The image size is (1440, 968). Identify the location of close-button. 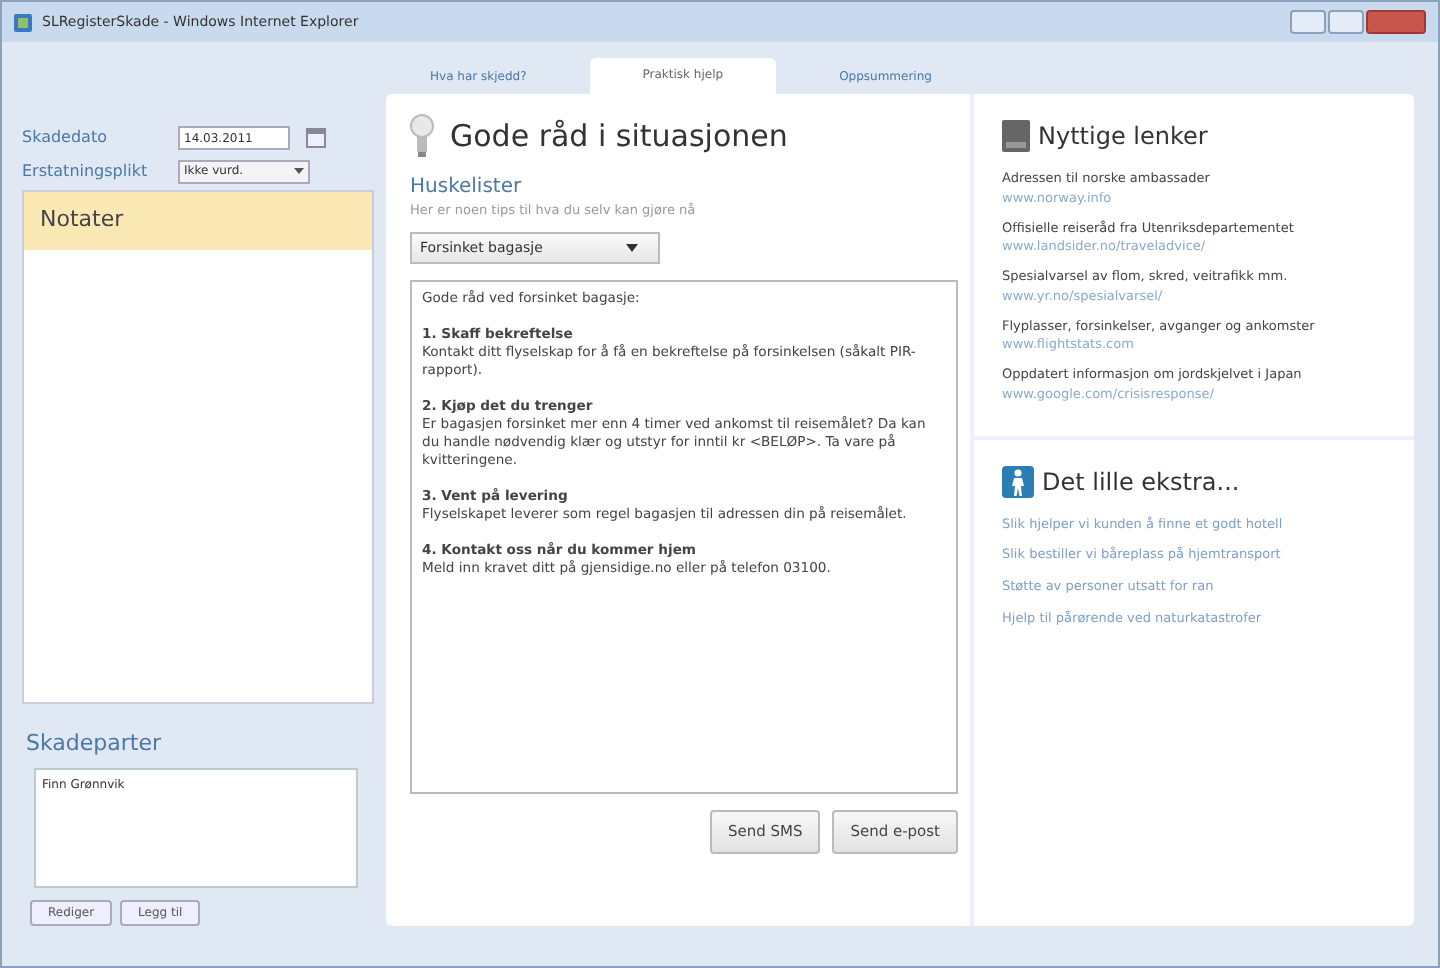
(1396, 22).